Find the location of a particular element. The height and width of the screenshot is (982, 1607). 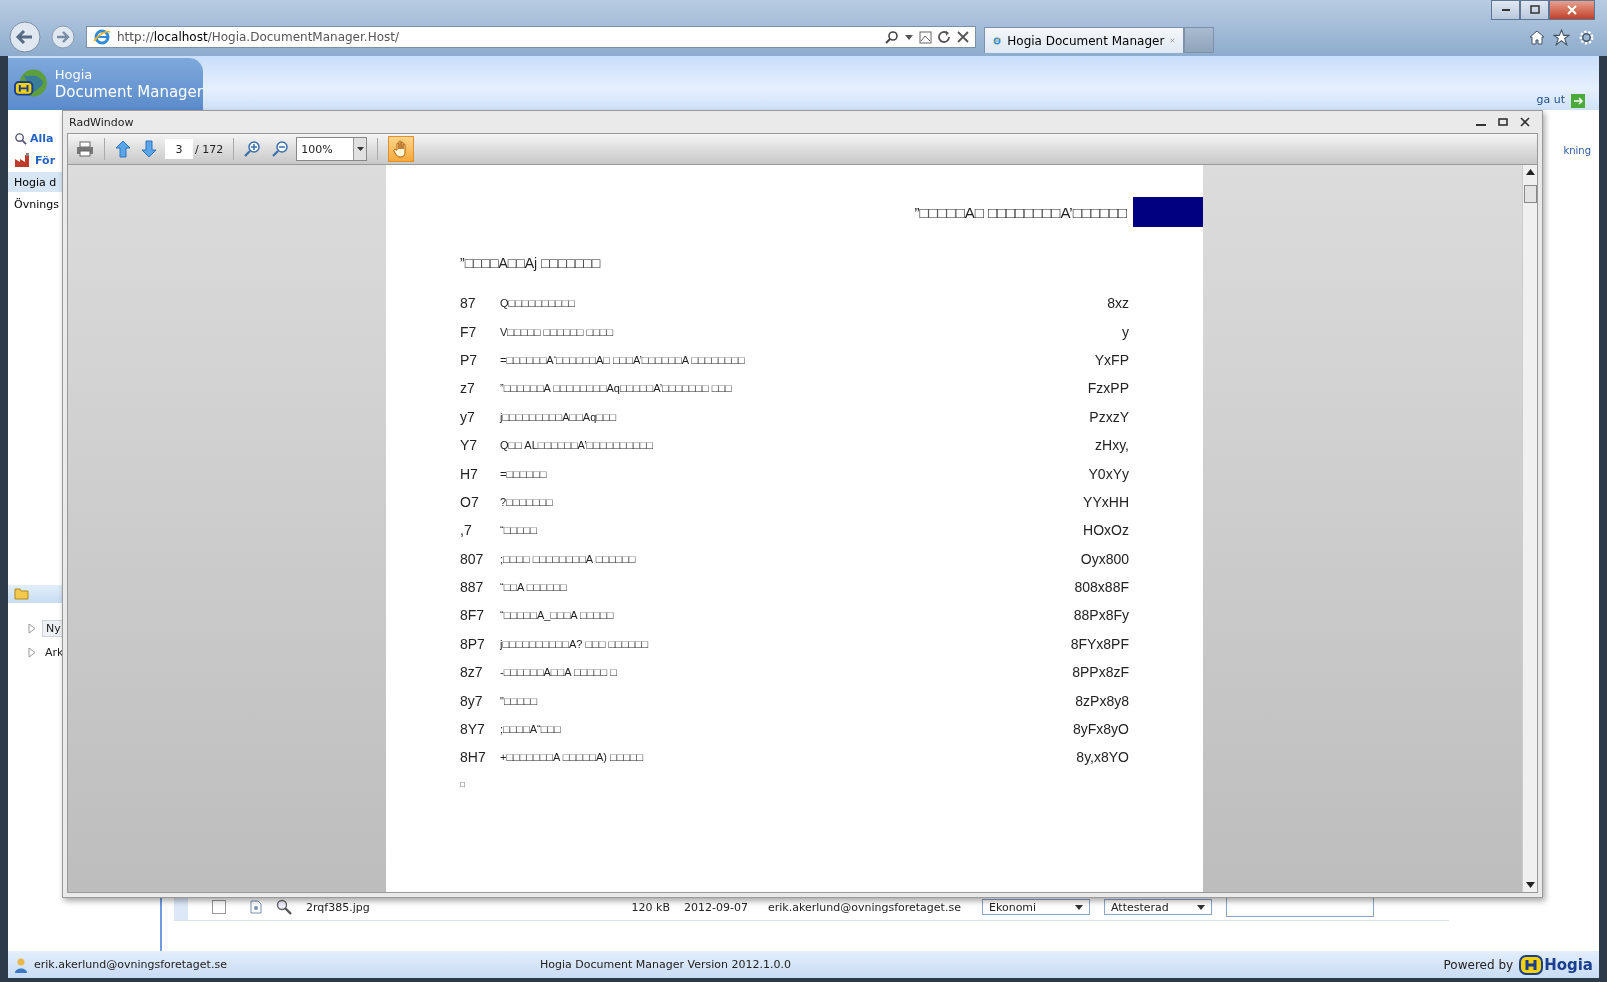

row-number: 807 is located at coordinates (472, 558).